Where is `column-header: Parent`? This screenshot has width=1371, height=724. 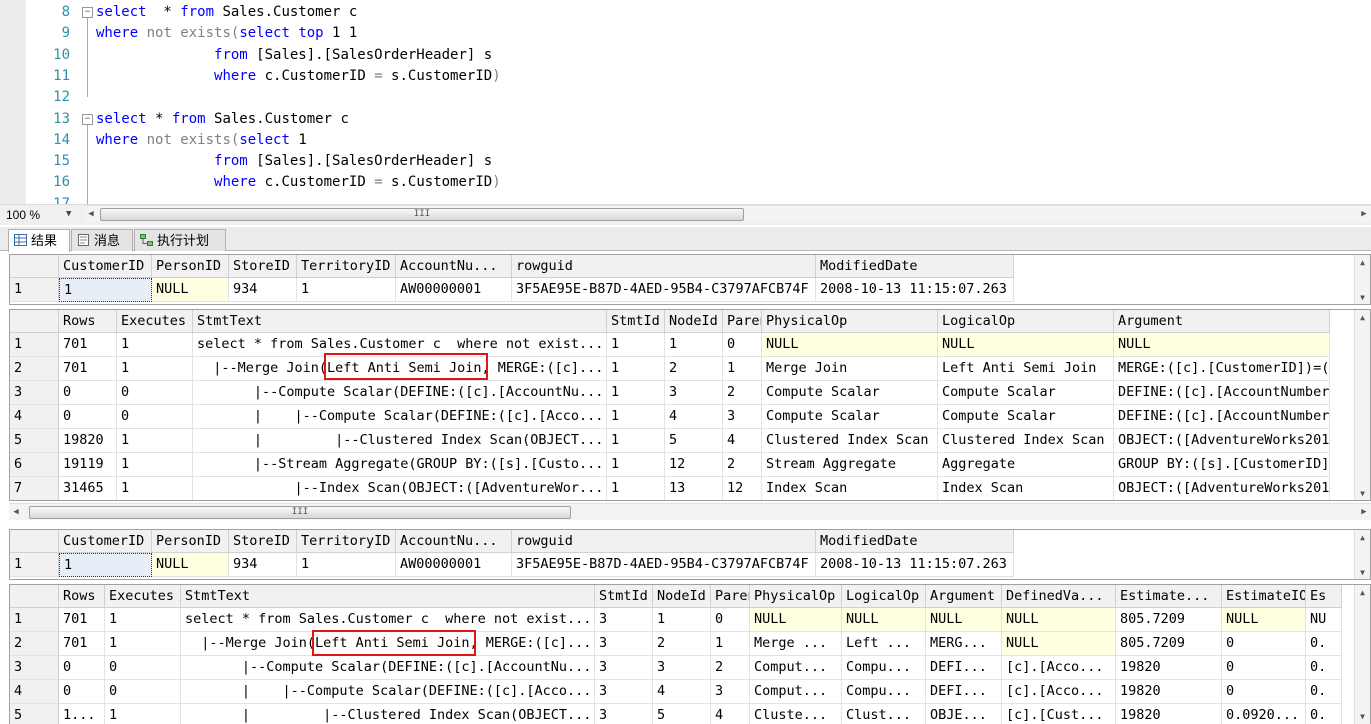 column-header: Parent is located at coordinates (730, 596).